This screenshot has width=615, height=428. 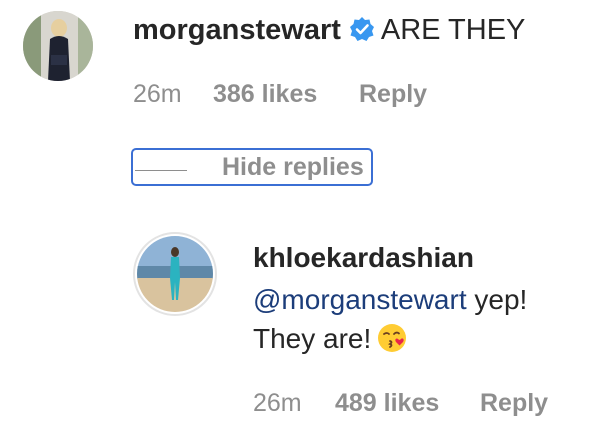 What do you see at coordinates (497, 299) in the screenshot?
I see `reply-text-line1: yep!` at bounding box center [497, 299].